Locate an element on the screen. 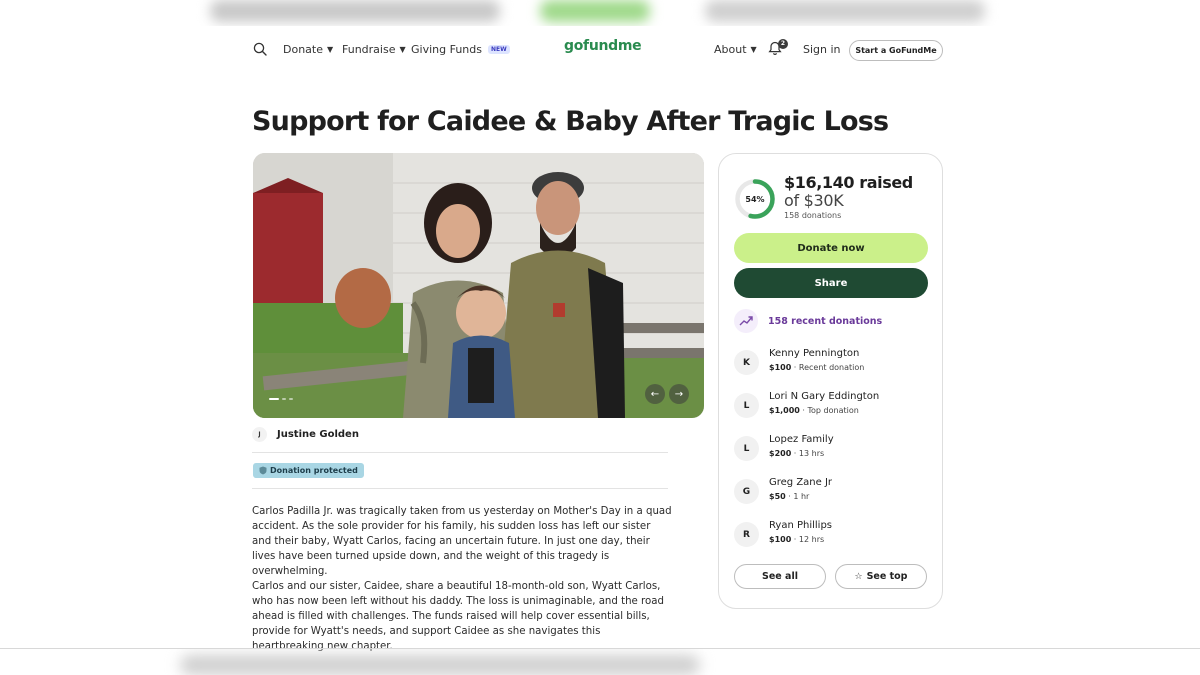 This screenshot has height=675, width=1200. top-blurred-banner is located at coordinates (600, 13).